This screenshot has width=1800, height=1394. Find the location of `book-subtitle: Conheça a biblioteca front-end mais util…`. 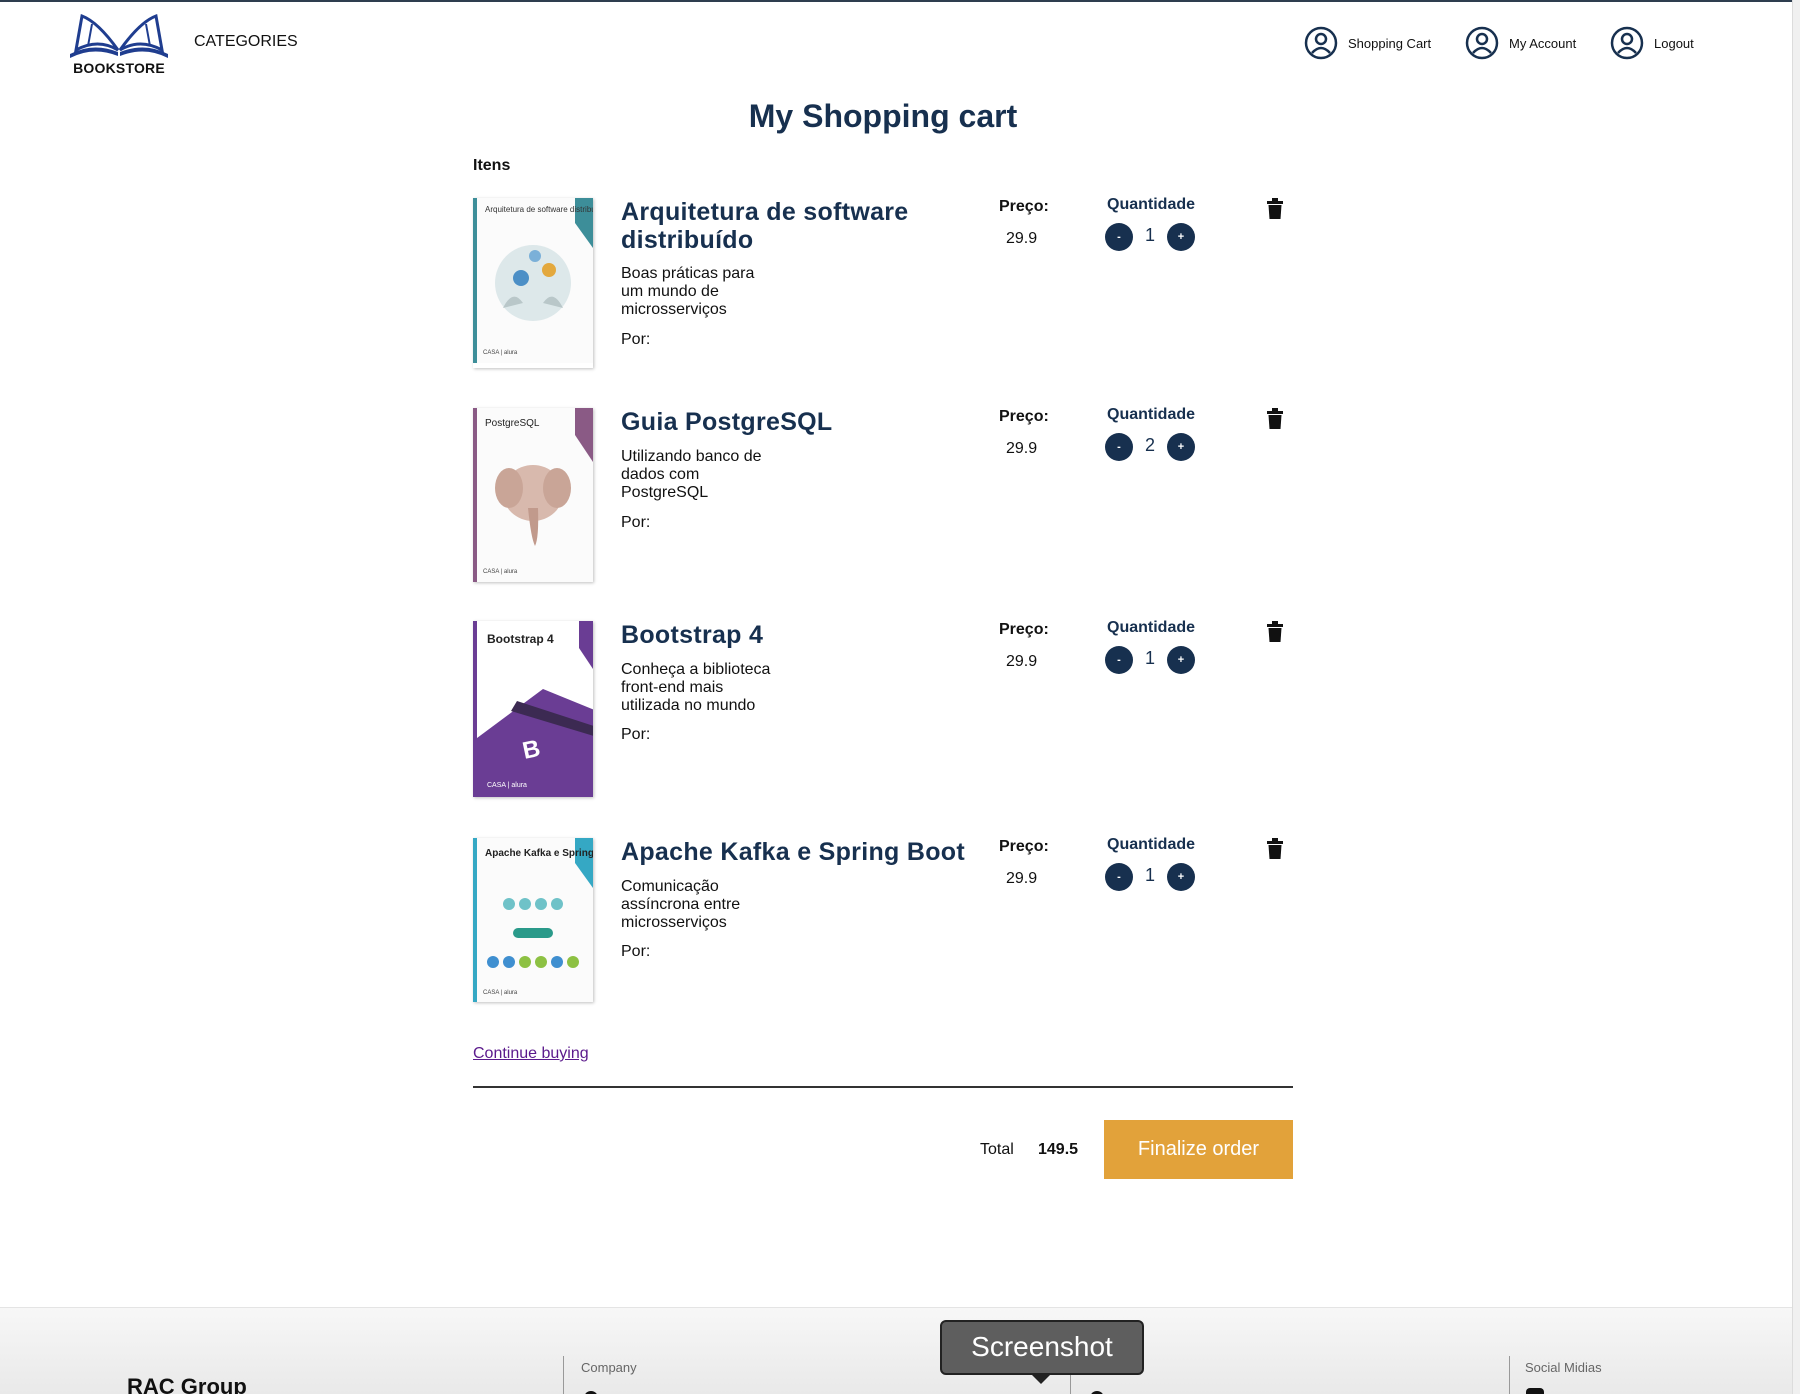

book-subtitle: Conheça a biblioteca front-end mais util… is located at coordinates (696, 687).